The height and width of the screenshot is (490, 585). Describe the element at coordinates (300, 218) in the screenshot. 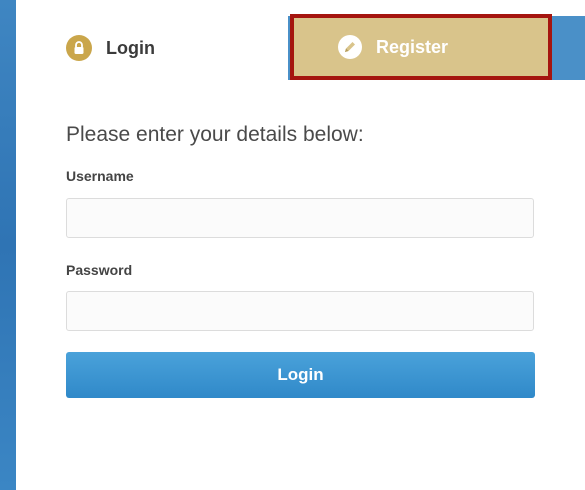

I see `username-input` at that location.